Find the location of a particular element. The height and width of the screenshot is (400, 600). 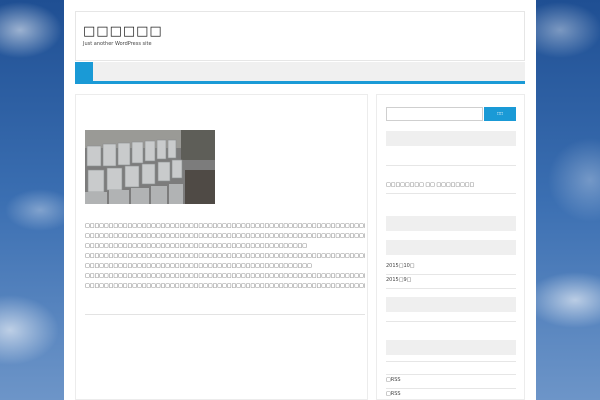

post-featured-image is located at coordinates (150, 167).